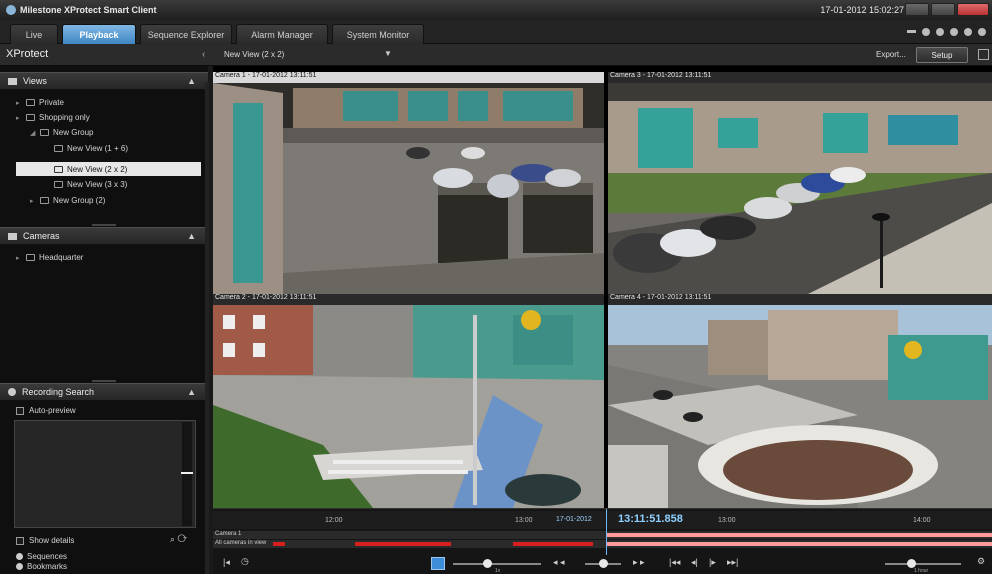  I want to click on camera-title: Camera 3 - 17-01-2012 13:11:51, so click(800, 77).